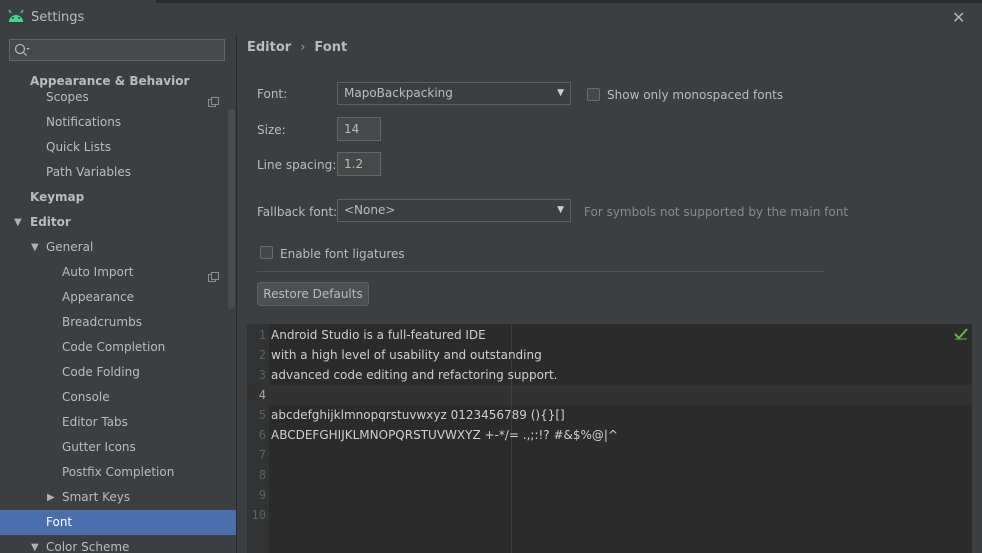  What do you see at coordinates (16, 17) in the screenshot?
I see `android-studio-icon` at bounding box center [16, 17].